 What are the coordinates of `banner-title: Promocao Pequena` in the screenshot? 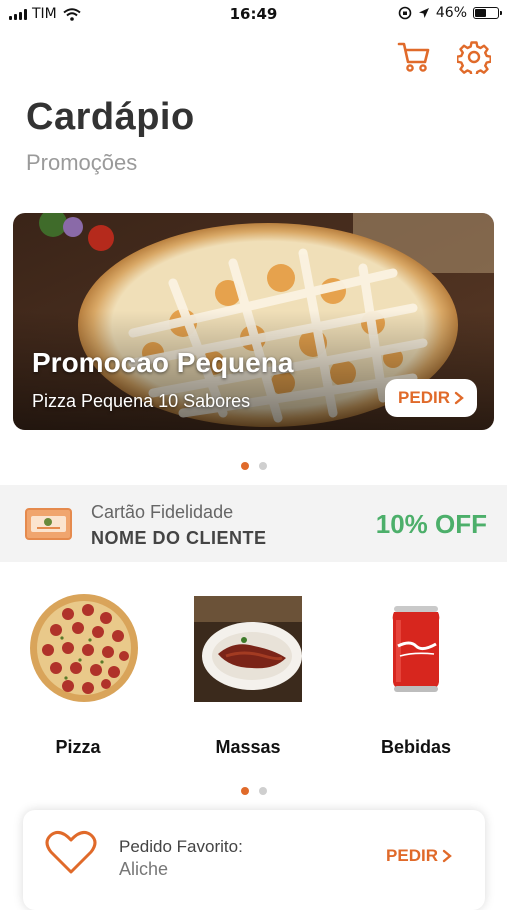 It's located at (163, 362).